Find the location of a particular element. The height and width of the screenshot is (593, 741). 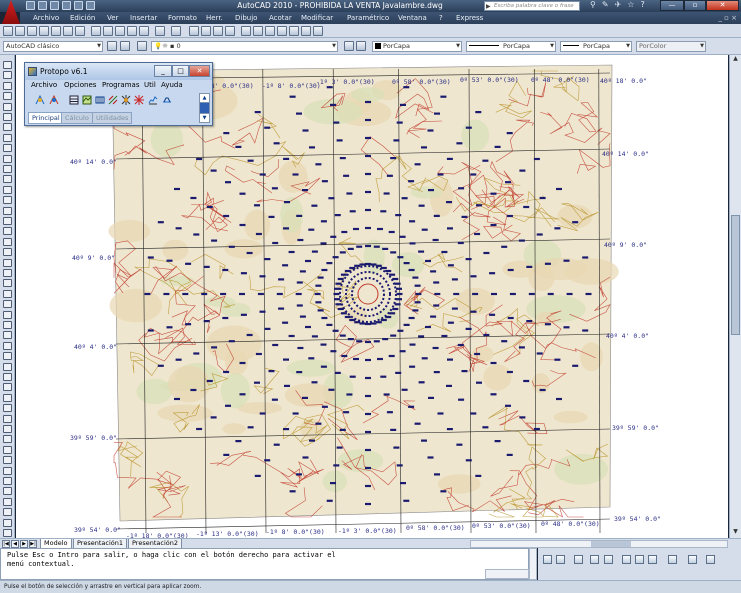

profile-icon is located at coordinates (153, 100).